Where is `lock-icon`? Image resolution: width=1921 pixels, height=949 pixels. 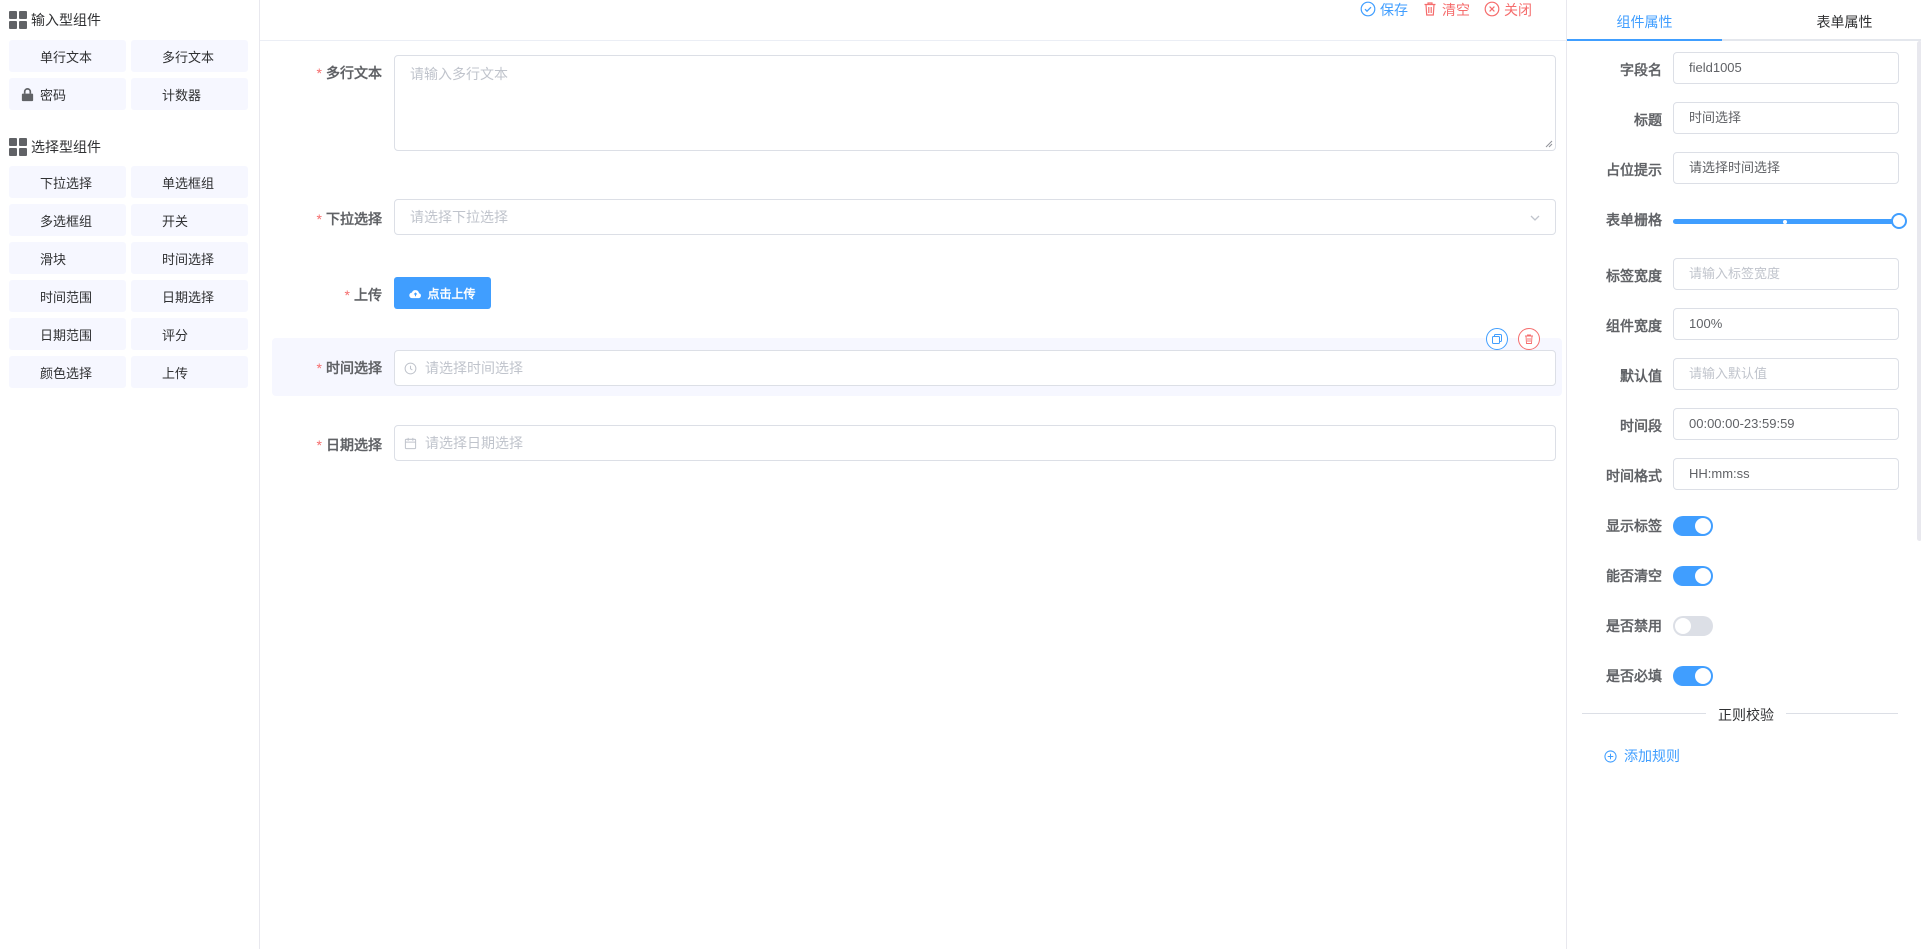
lock-icon is located at coordinates (28, 94).